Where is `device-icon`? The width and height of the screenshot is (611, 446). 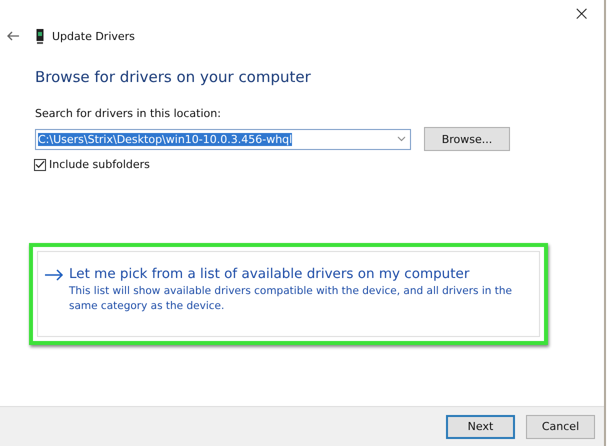
device-icon is located at coordinates (40, 36).